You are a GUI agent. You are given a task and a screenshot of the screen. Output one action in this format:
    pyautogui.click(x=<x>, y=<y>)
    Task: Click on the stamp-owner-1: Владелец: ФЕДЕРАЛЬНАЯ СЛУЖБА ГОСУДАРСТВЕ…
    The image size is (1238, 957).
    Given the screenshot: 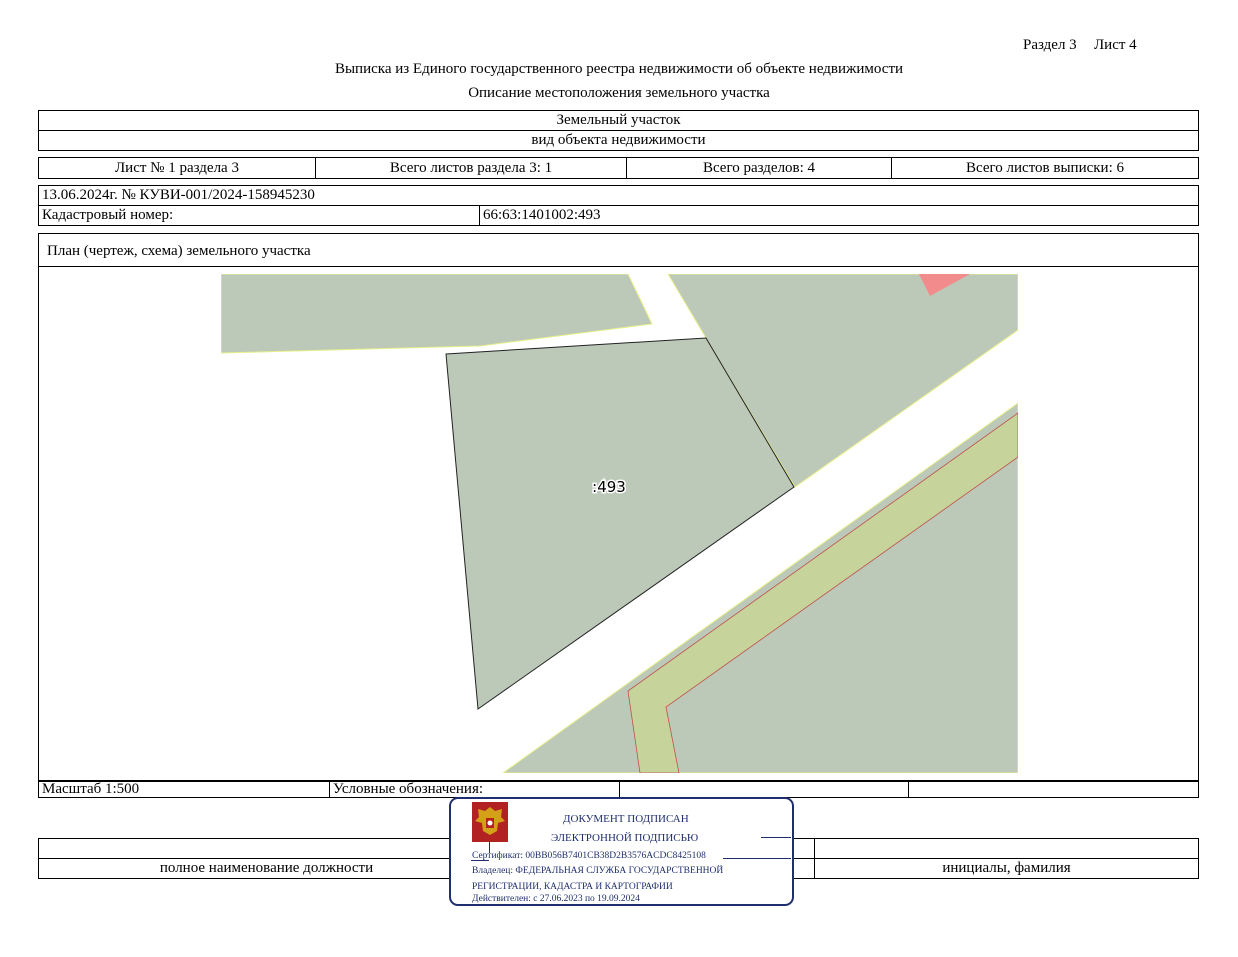 What is the action you would take?
    pyautogui.click(x=598, y=871)
    